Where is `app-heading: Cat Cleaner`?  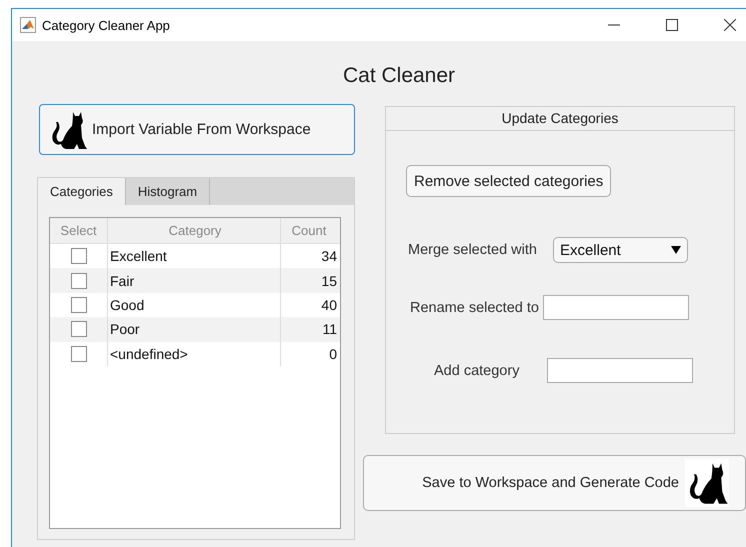 app-heading: Cat Cleaner is located at coordinates (399, 73).